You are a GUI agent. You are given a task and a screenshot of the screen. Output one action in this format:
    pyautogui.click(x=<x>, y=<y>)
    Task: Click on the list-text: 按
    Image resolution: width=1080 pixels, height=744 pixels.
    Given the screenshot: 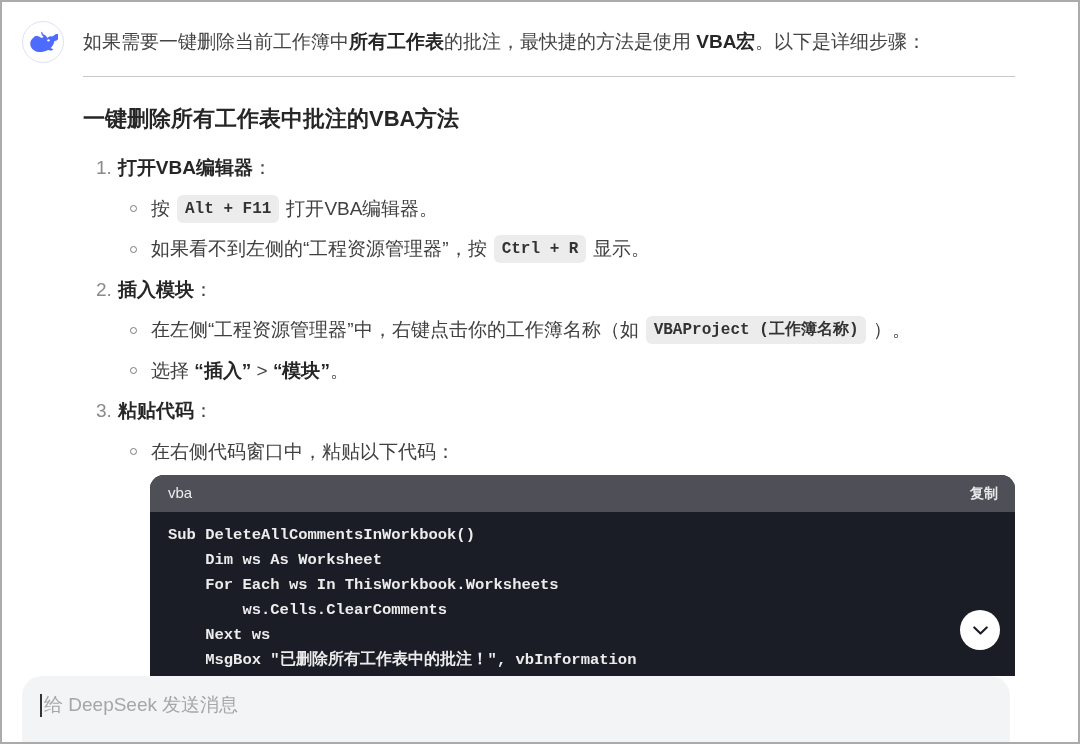 What is the action you would take?
    pyautogui.click(x=160, y=208)
    